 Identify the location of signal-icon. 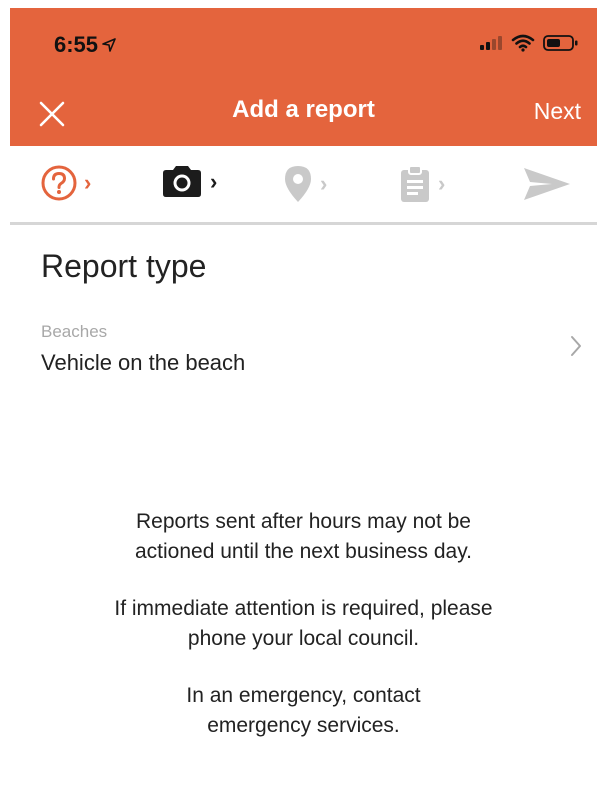
(491, 45).